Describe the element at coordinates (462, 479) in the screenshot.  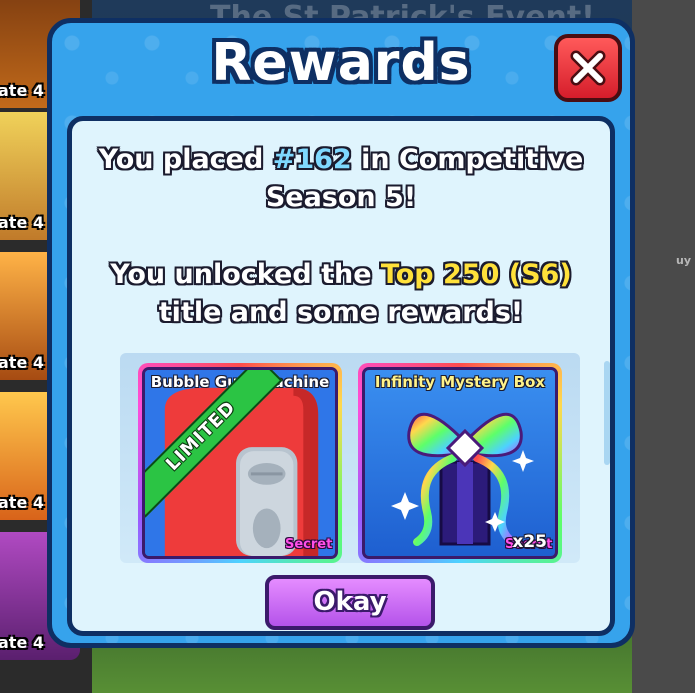
I see `infinity-mystery-box-icon` at that location.